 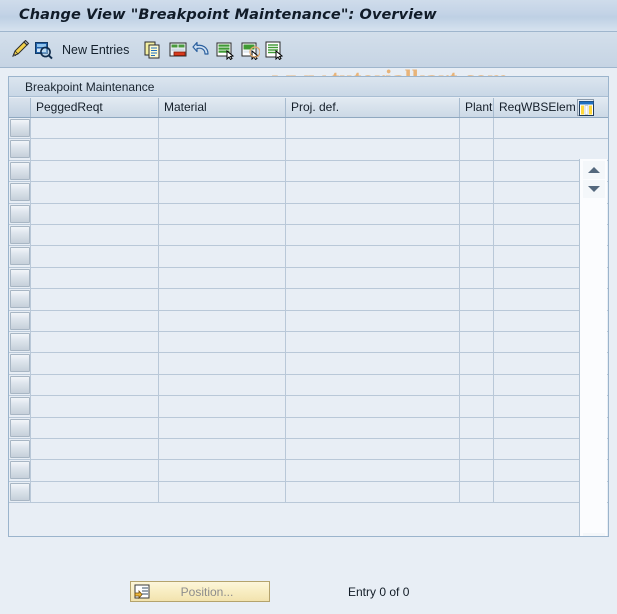 I want to click on display-details-button, so click(x=43, y=50).